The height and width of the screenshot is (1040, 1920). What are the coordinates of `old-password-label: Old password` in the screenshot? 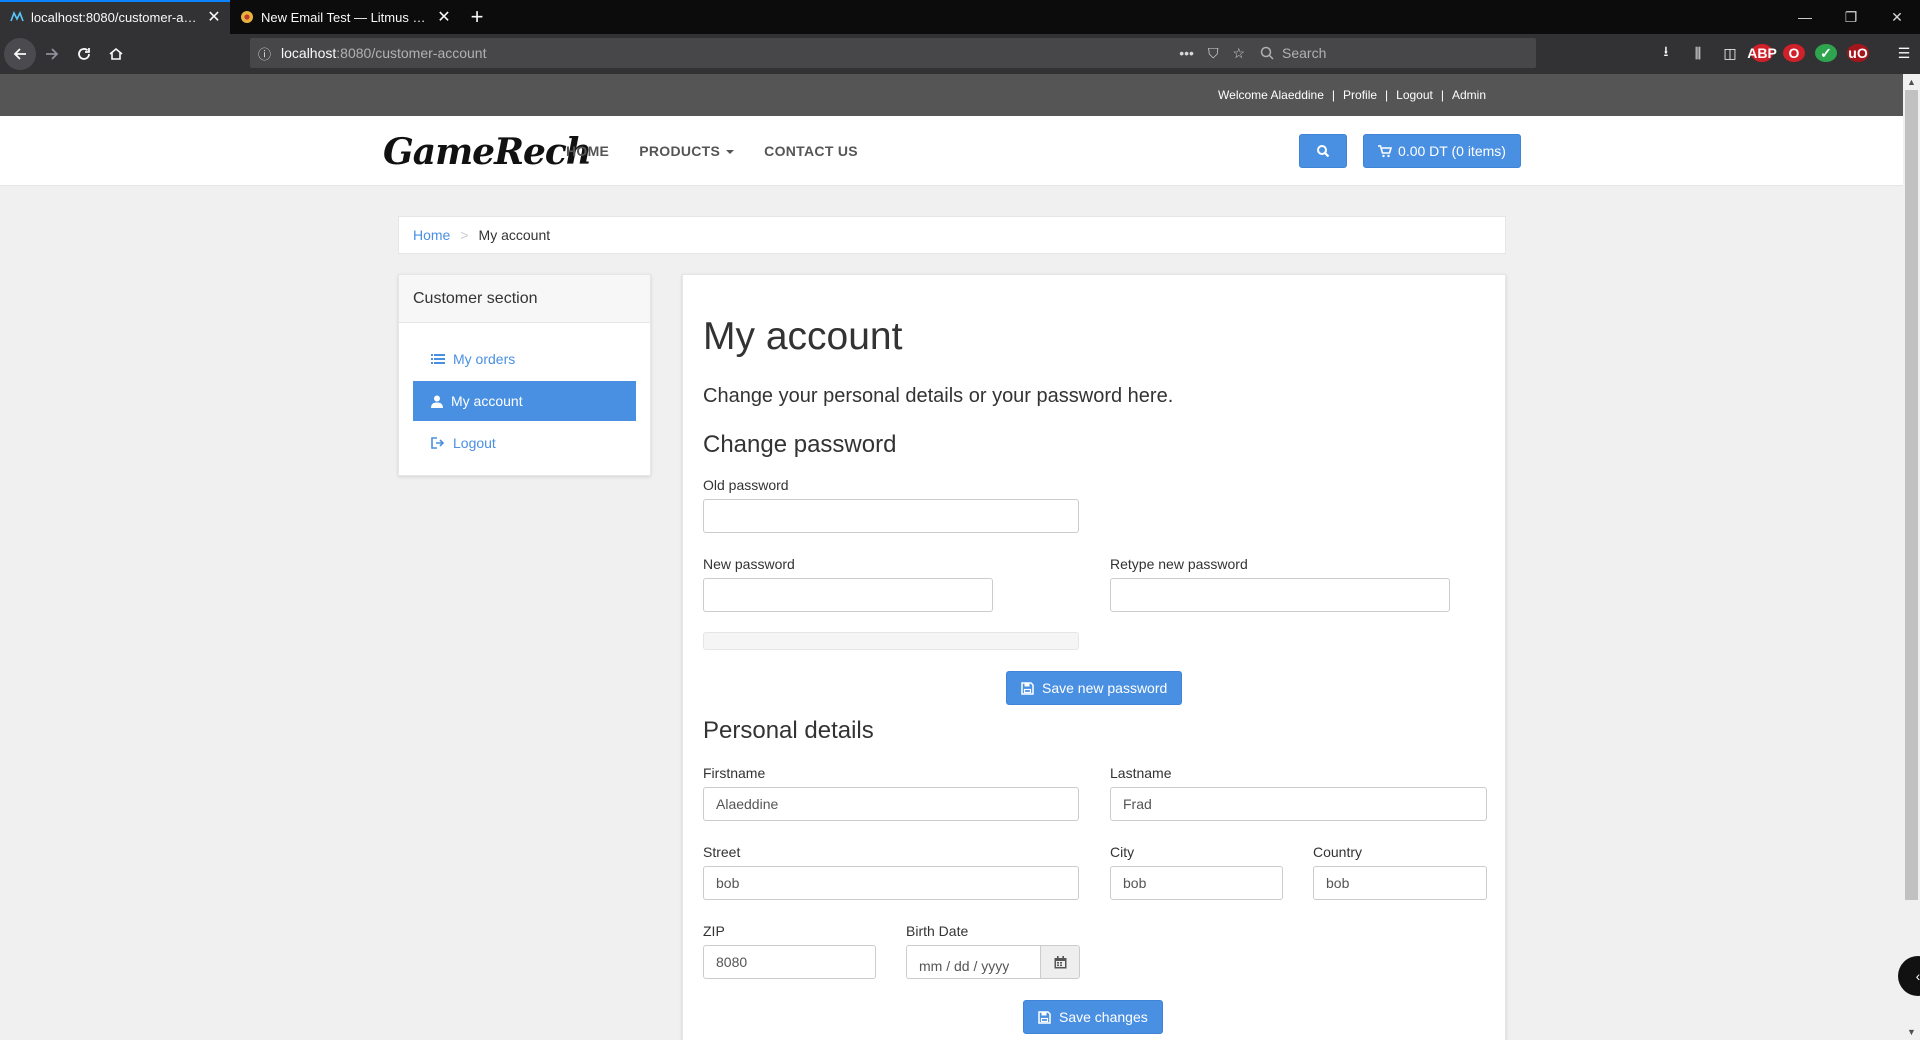 It's located at (746, 485).